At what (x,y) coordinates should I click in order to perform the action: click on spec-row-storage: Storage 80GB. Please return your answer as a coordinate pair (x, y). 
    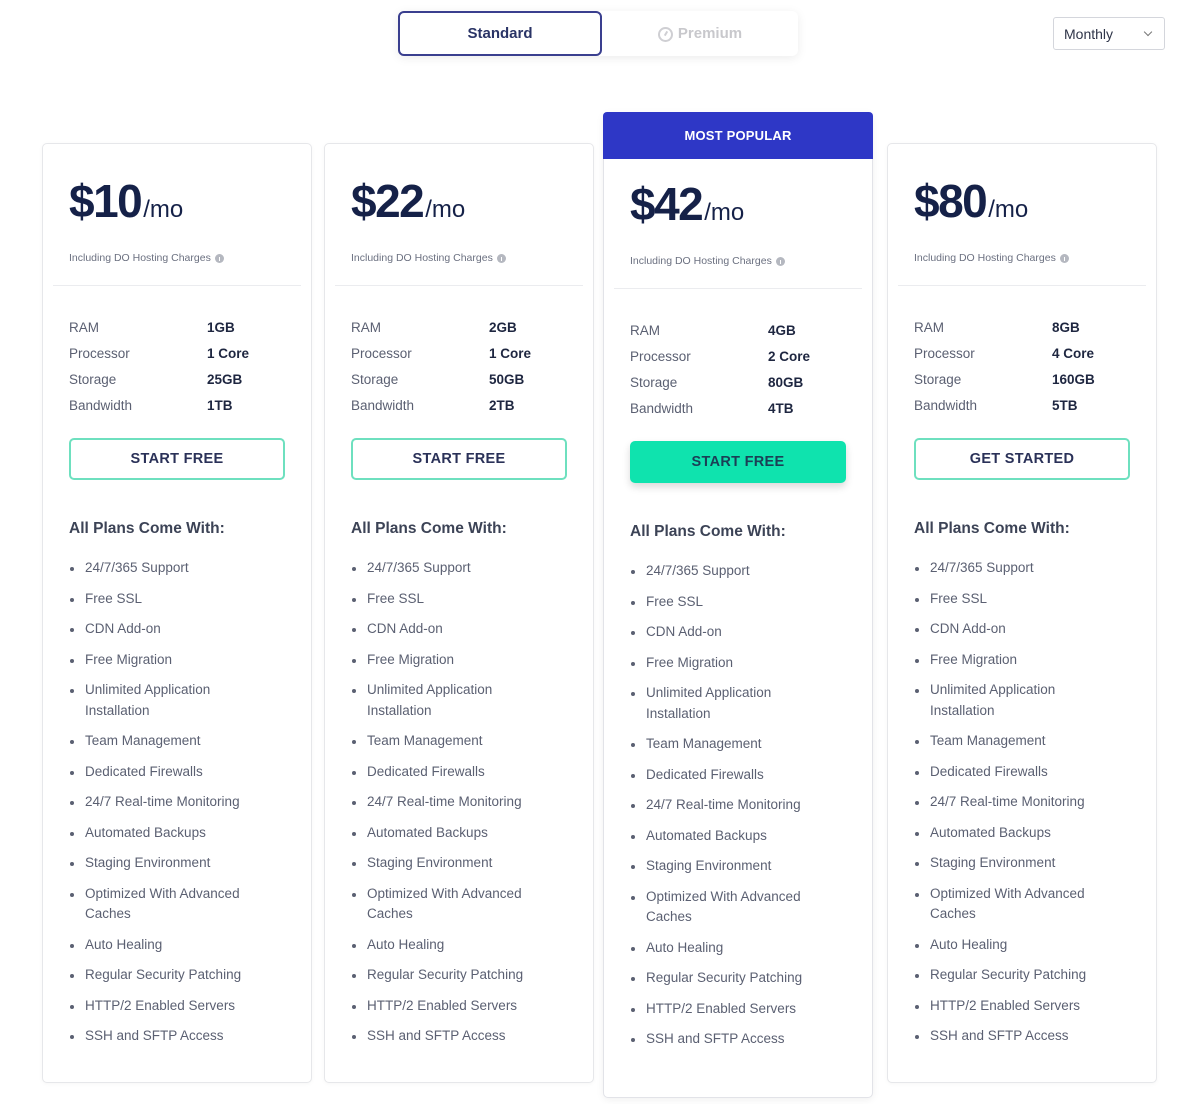
    Looking at the image, I should click on (738, 382).